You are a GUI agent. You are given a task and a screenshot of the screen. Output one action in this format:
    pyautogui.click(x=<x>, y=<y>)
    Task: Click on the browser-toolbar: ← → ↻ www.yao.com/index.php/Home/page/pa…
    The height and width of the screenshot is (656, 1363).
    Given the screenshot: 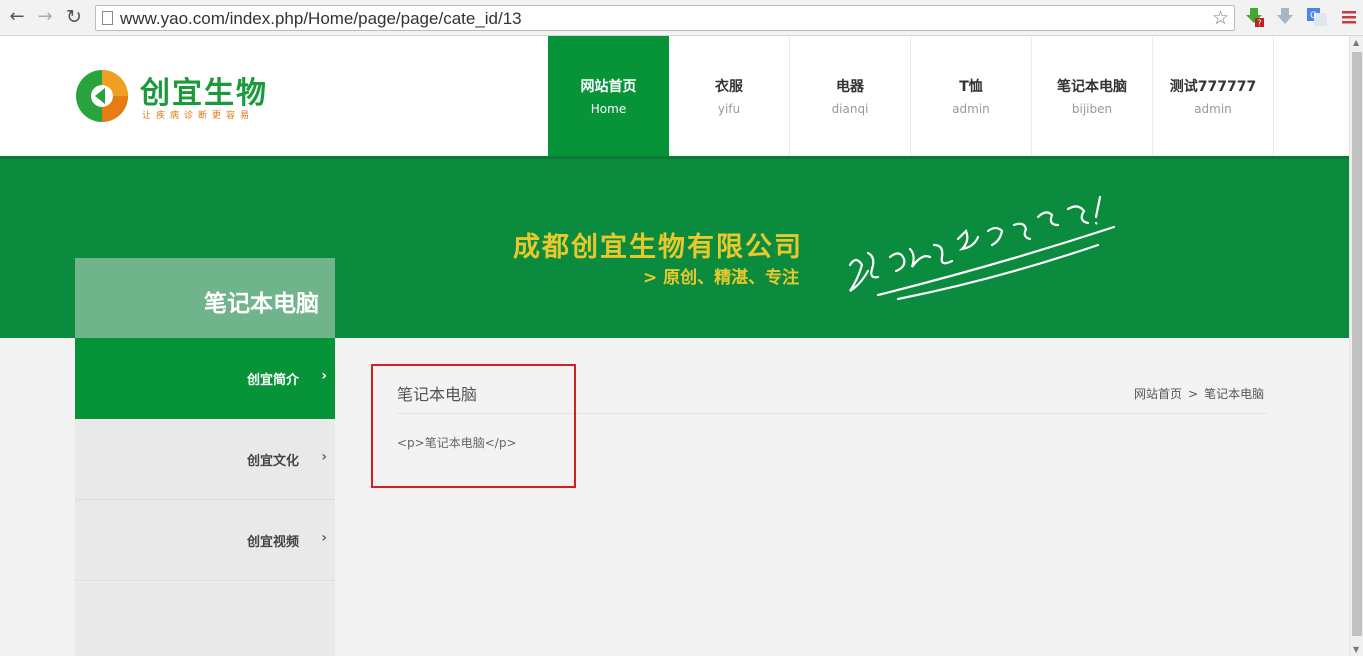 What is the action you would take?
    pyautogui.click(x=681, y=18)
    